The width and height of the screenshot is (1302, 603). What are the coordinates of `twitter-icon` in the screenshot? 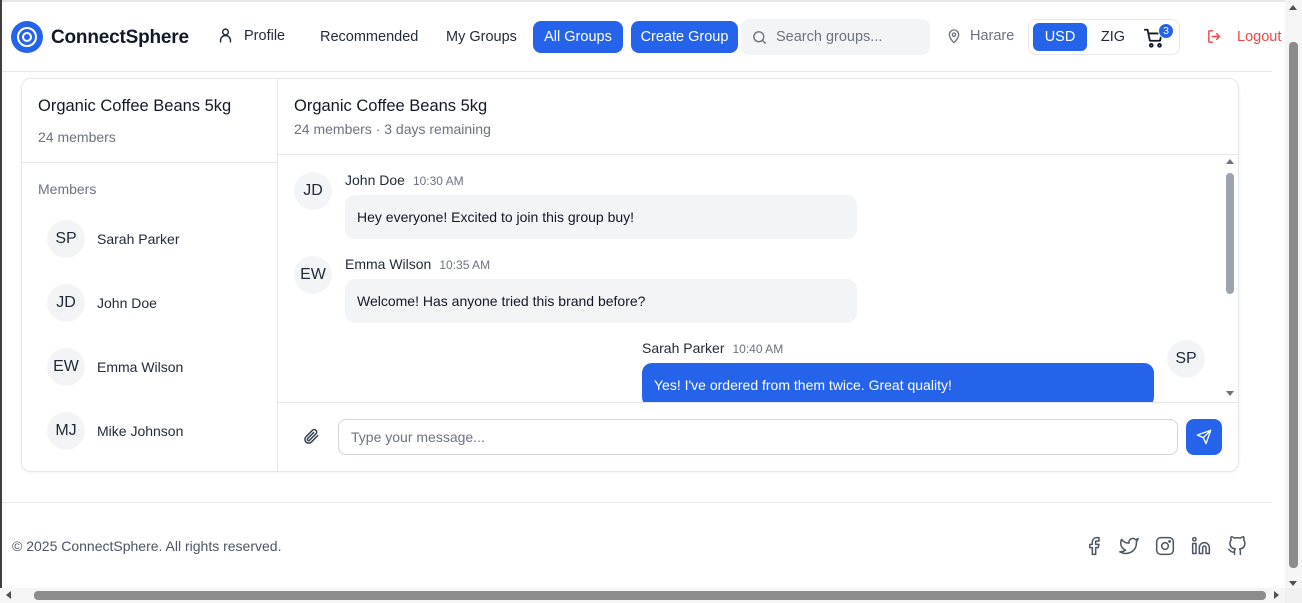 It's located at (1129, 546).